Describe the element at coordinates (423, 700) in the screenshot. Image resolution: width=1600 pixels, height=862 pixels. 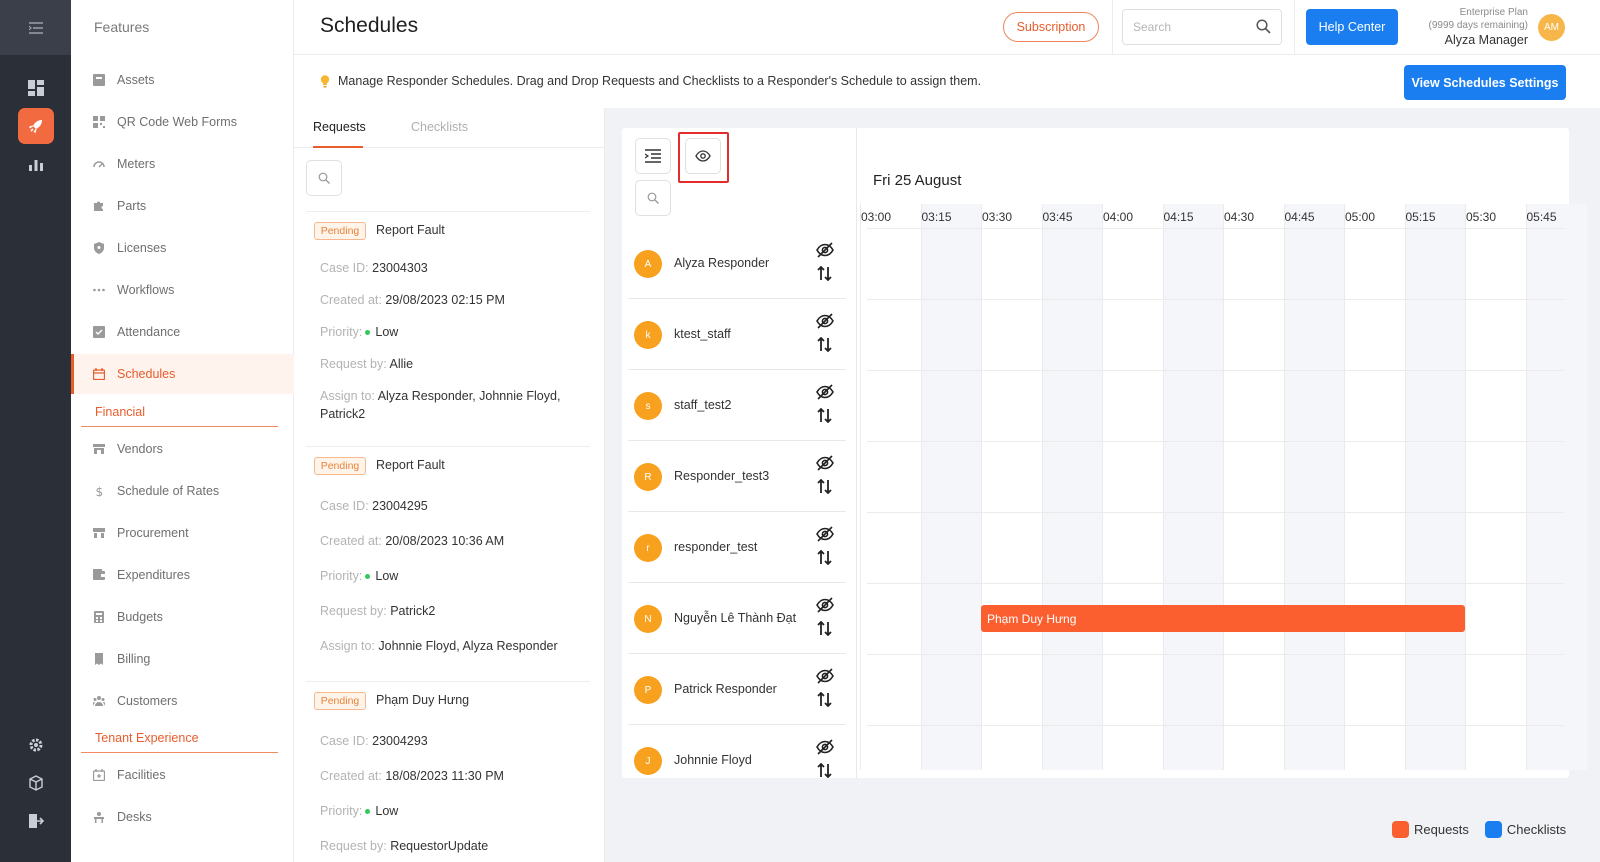
I see `request-title: Phạm Duy Hưng` at that location.